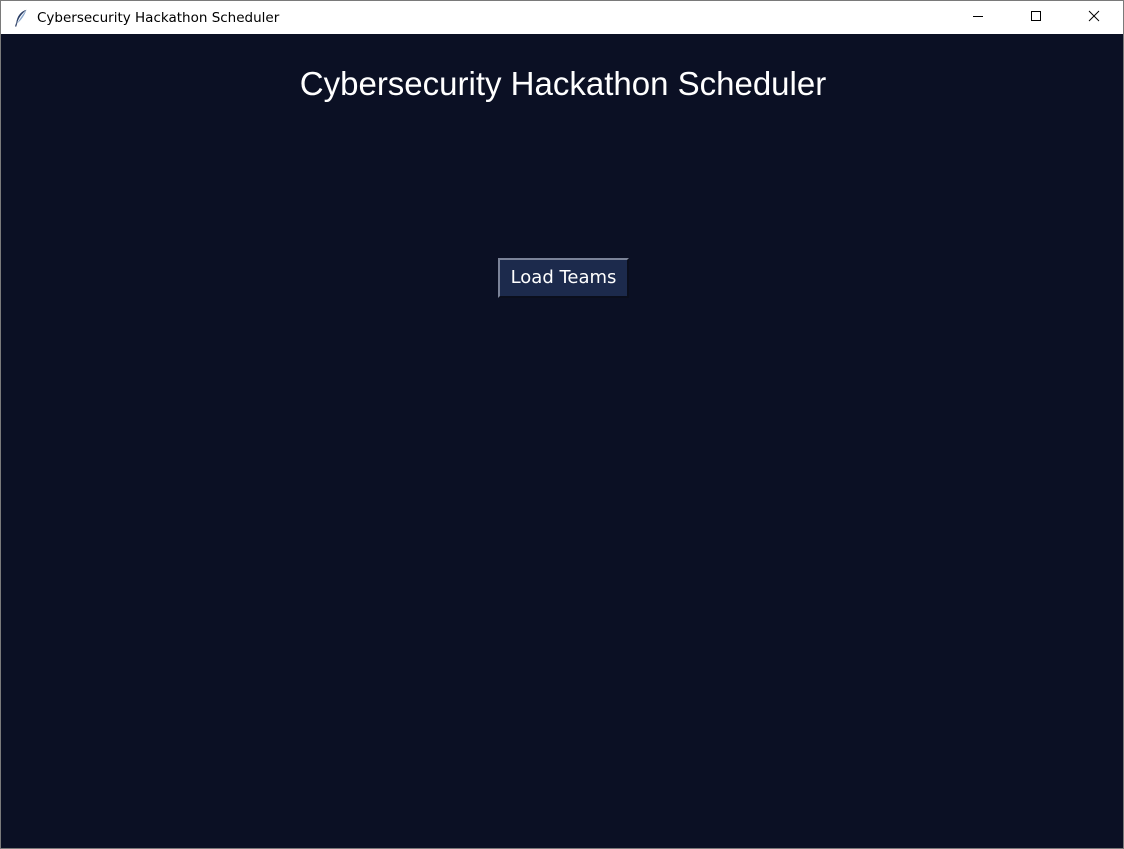 This screenshot has height=849, width=1124. I want to click on minimize-button, so click(978, 17).